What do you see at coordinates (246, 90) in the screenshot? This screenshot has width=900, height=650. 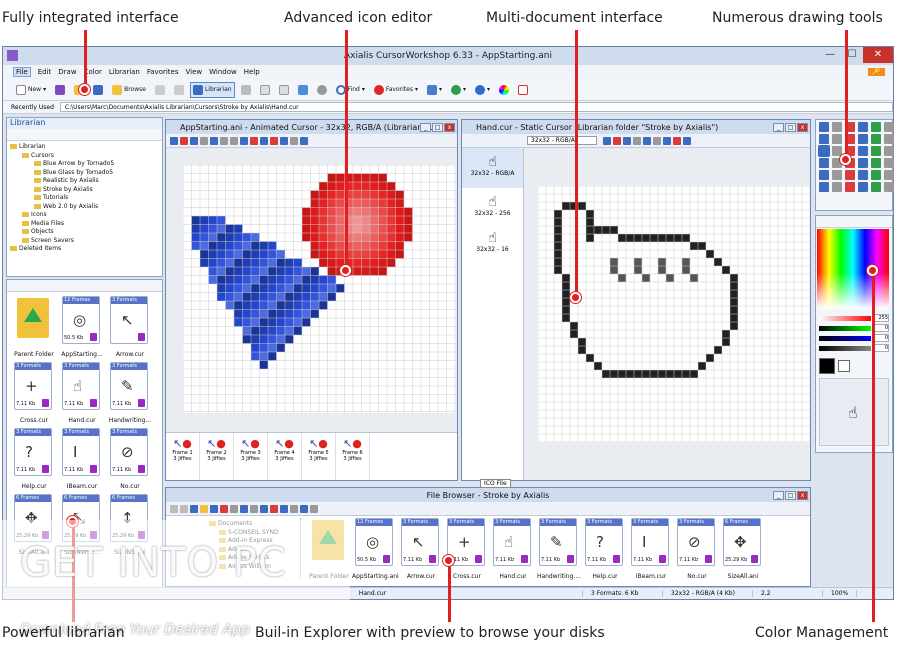 I see `cut-button` at bounding box center [246, 90].